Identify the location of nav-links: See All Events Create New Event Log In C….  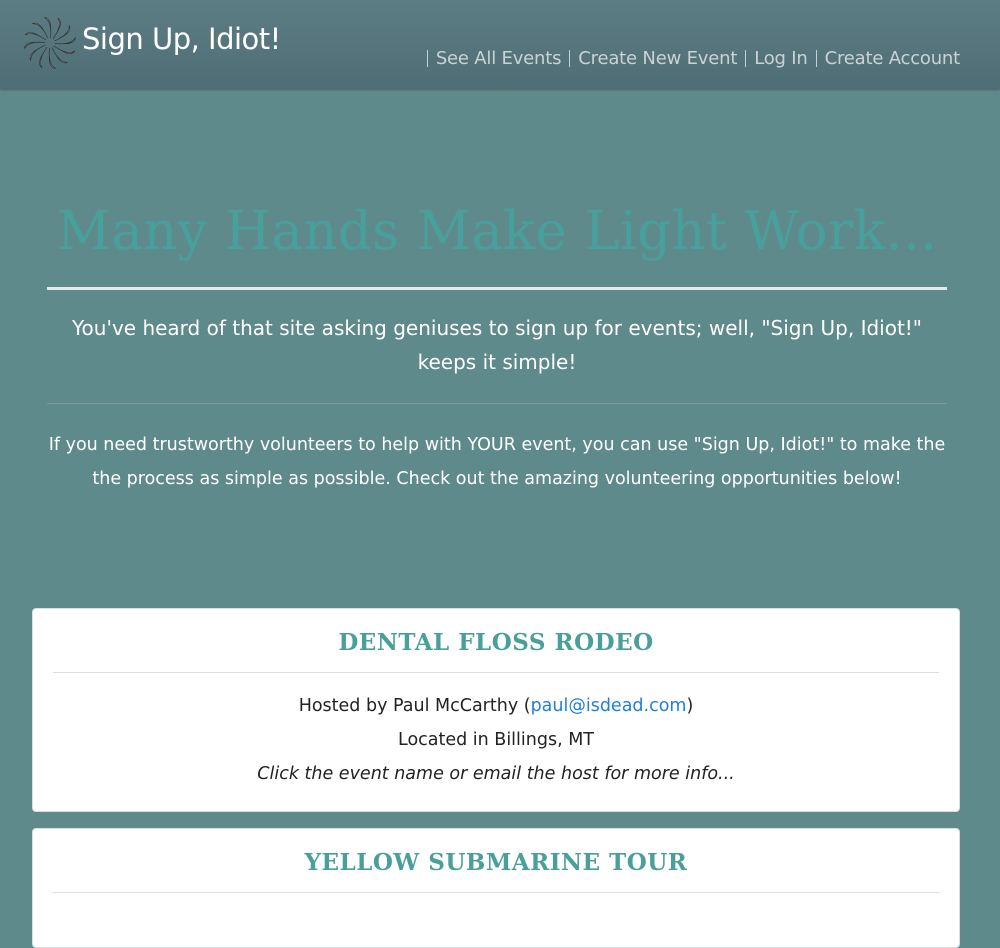
(689, 58).